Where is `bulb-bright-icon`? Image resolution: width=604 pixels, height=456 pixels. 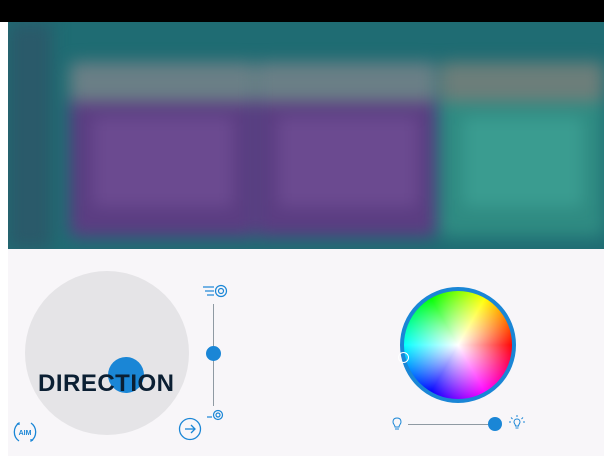 bulb-bright-icon is located at coordinates (517, 422).